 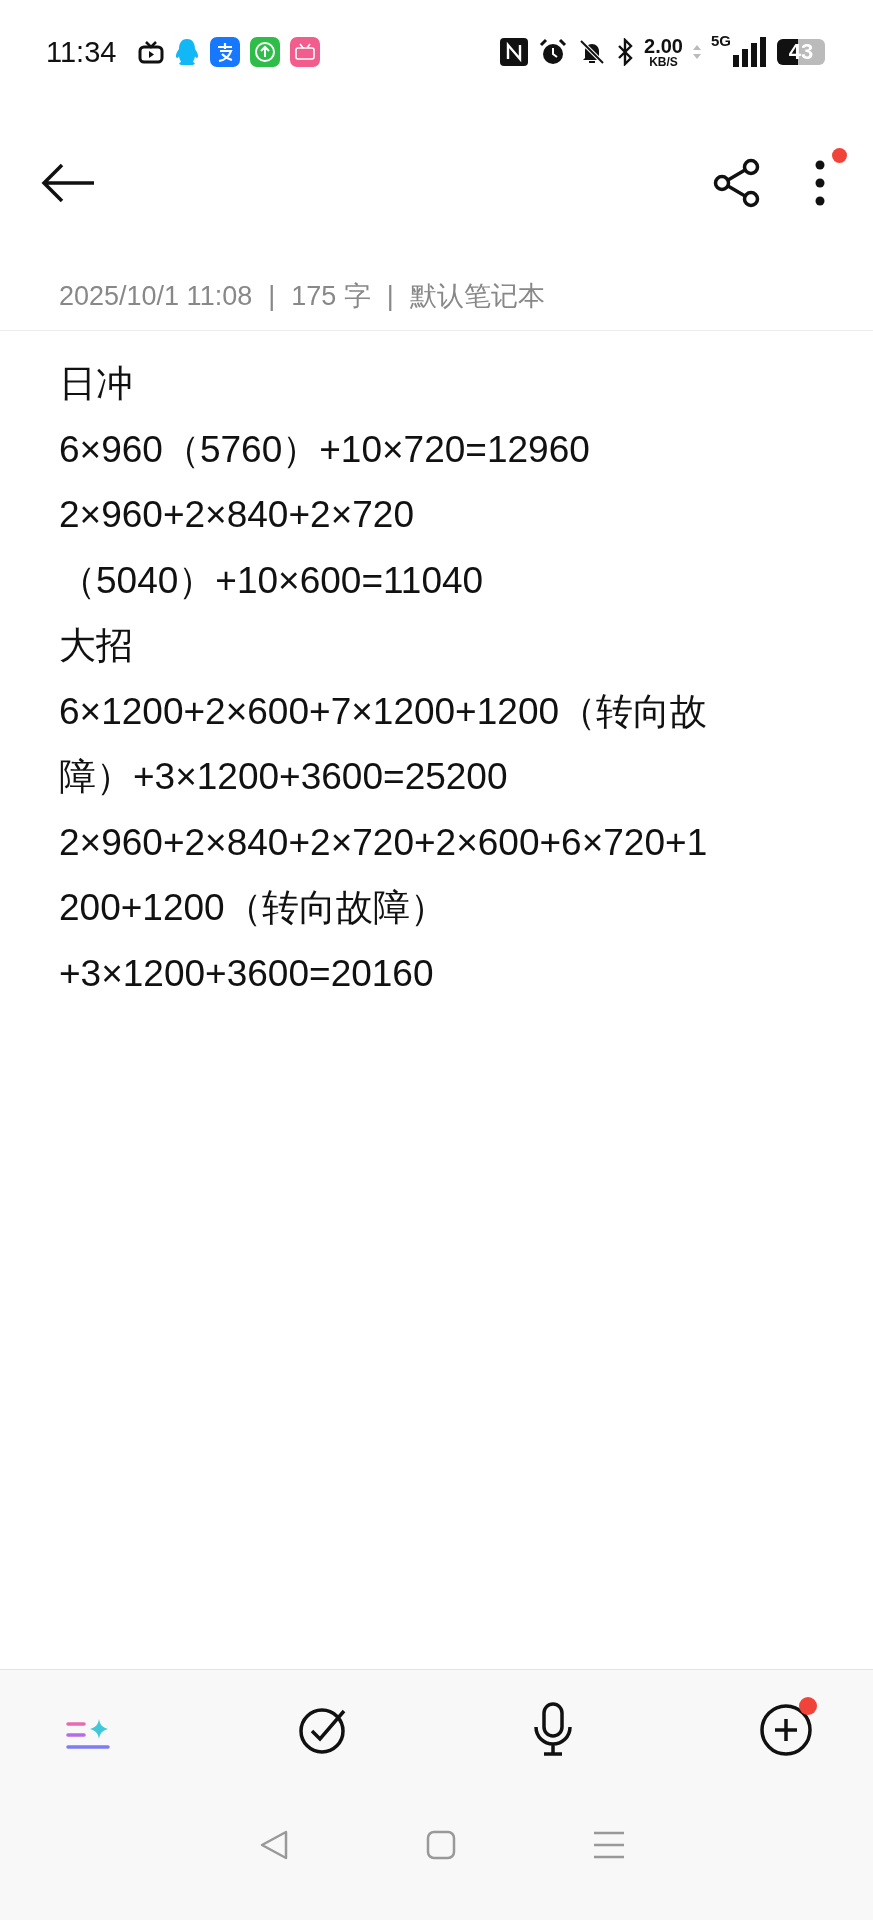 I want to click on note-line: （5040）+10×600=11040, so click(x=272, y=580).